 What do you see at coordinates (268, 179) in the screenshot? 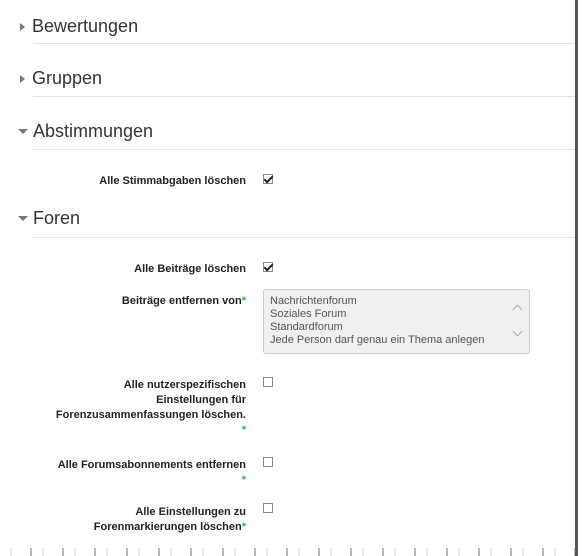
I see `delete-votes-checkbox` at bounding box center [268, 179].